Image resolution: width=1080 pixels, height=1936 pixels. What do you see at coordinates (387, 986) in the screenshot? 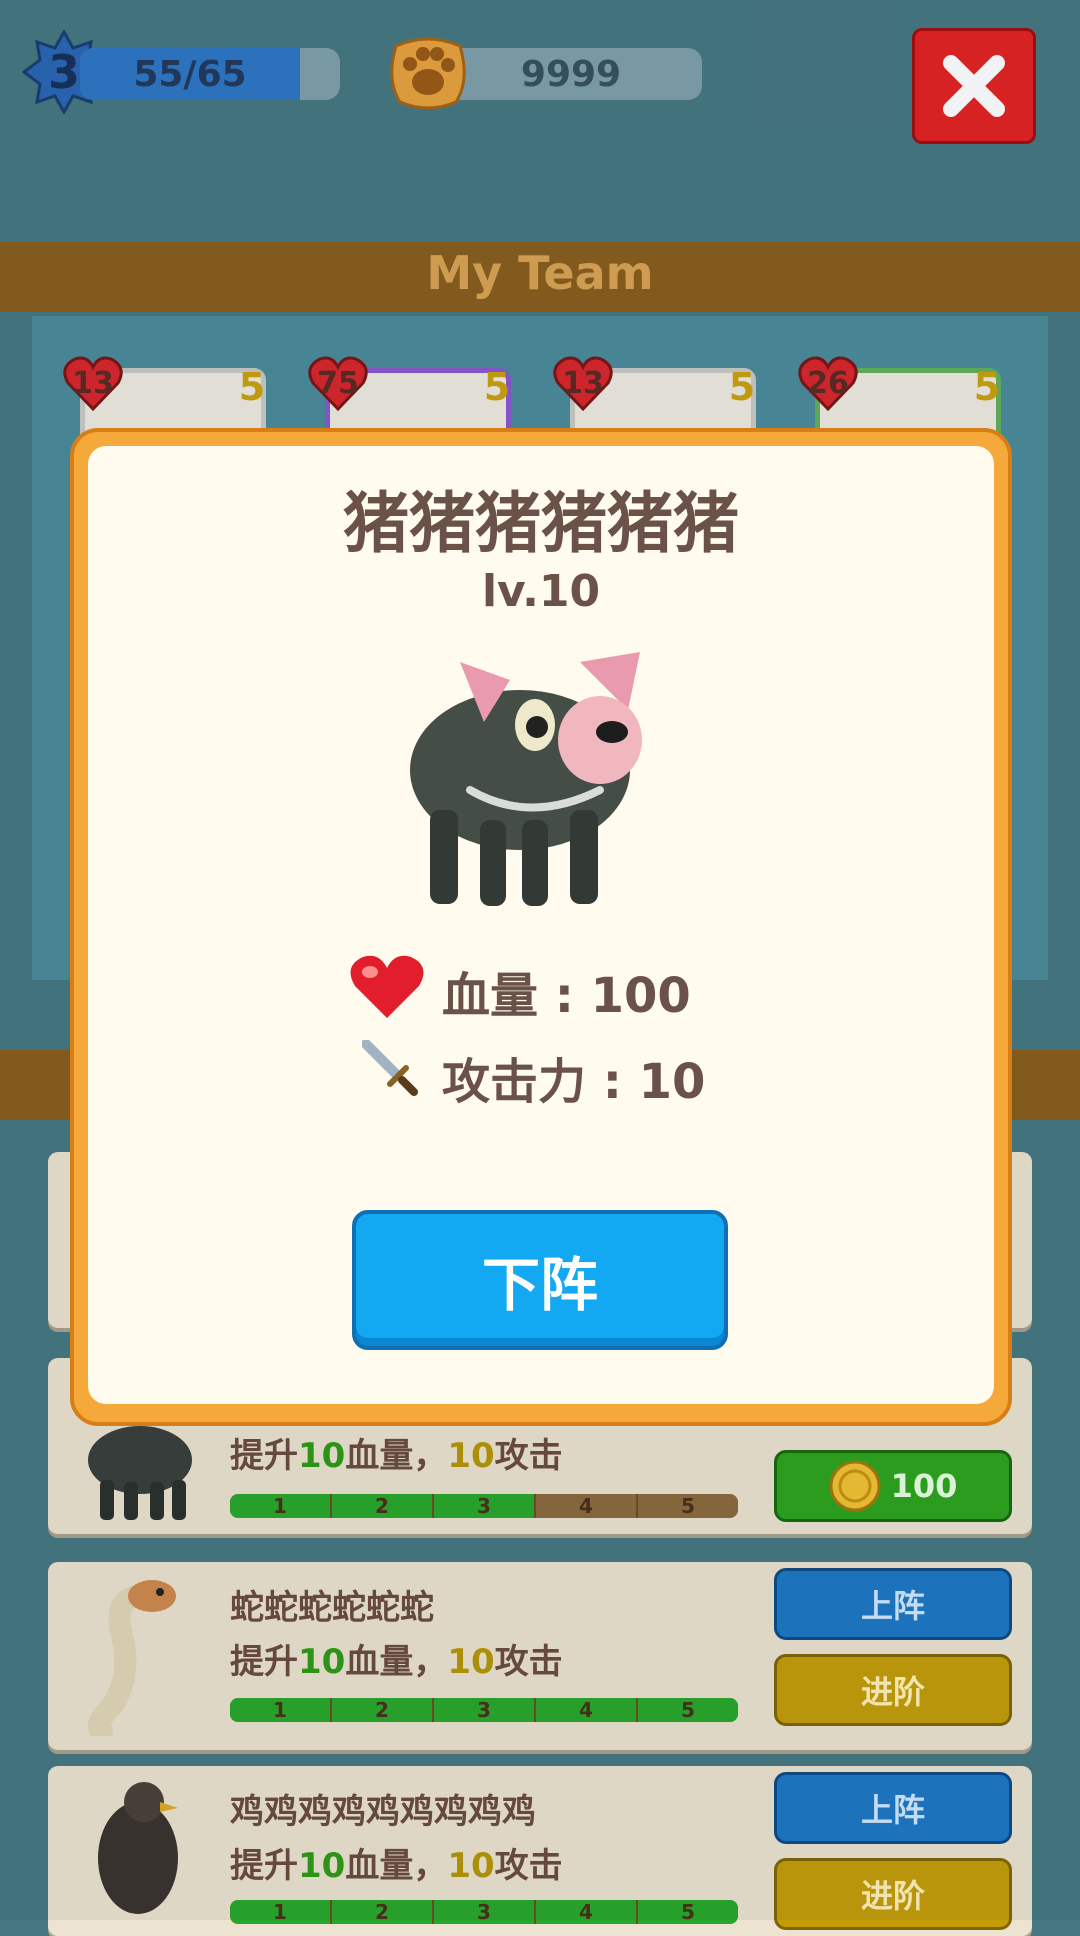
I see `heart-icon` at bounding box center [387, 986].